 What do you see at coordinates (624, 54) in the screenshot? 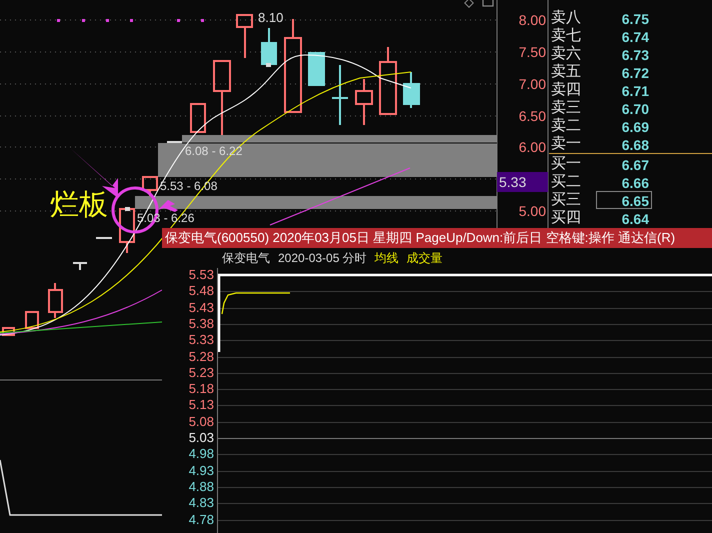
I see `order-price: 6.73` at bounding box center [624, 54].